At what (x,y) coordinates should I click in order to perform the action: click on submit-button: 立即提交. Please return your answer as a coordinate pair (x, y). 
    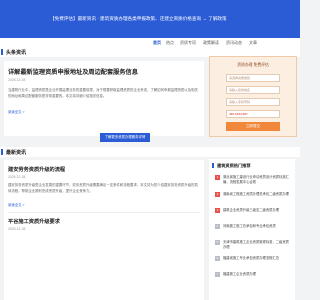
    Looking at the image, I should click on (253, 126).